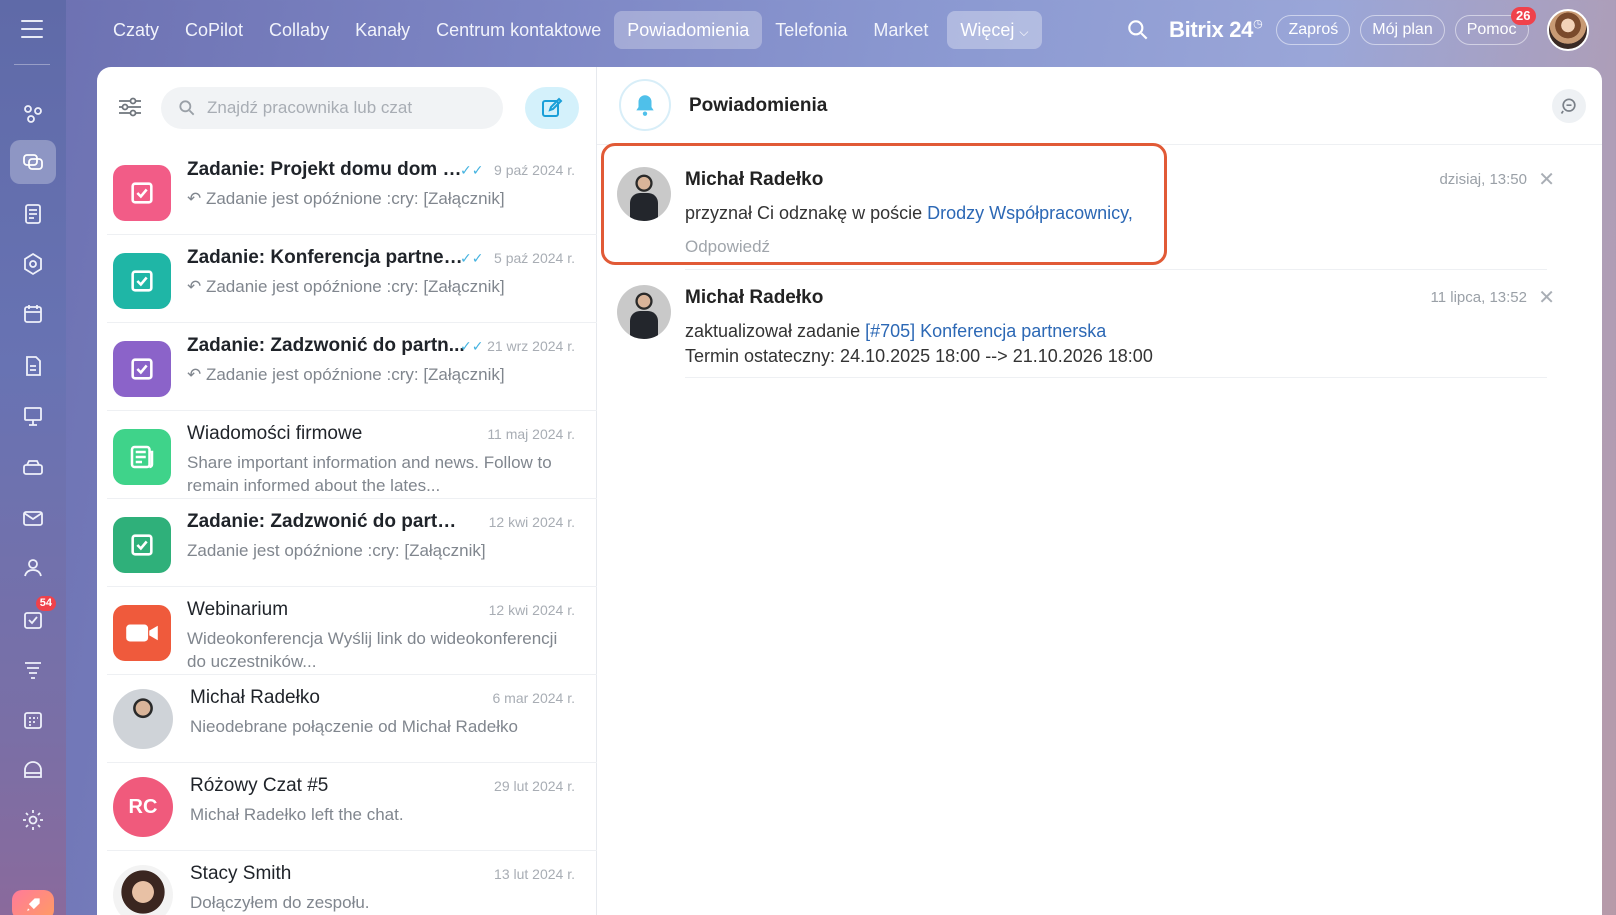 The width and height of the screenshot is (1616, 915). I want to click on tasks-icon, so click(33, 620).